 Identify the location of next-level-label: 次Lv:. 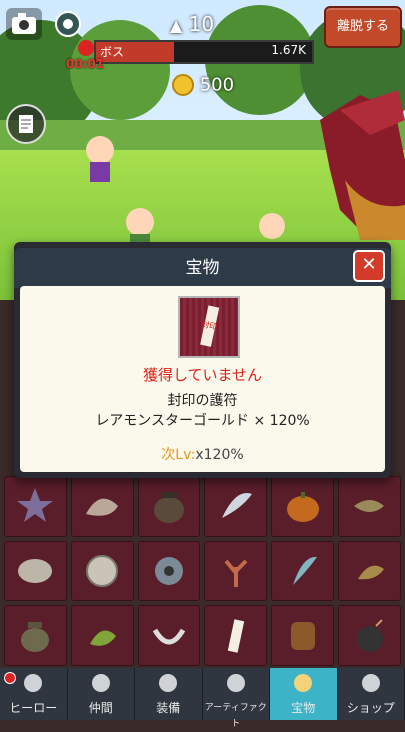
(178, 455).